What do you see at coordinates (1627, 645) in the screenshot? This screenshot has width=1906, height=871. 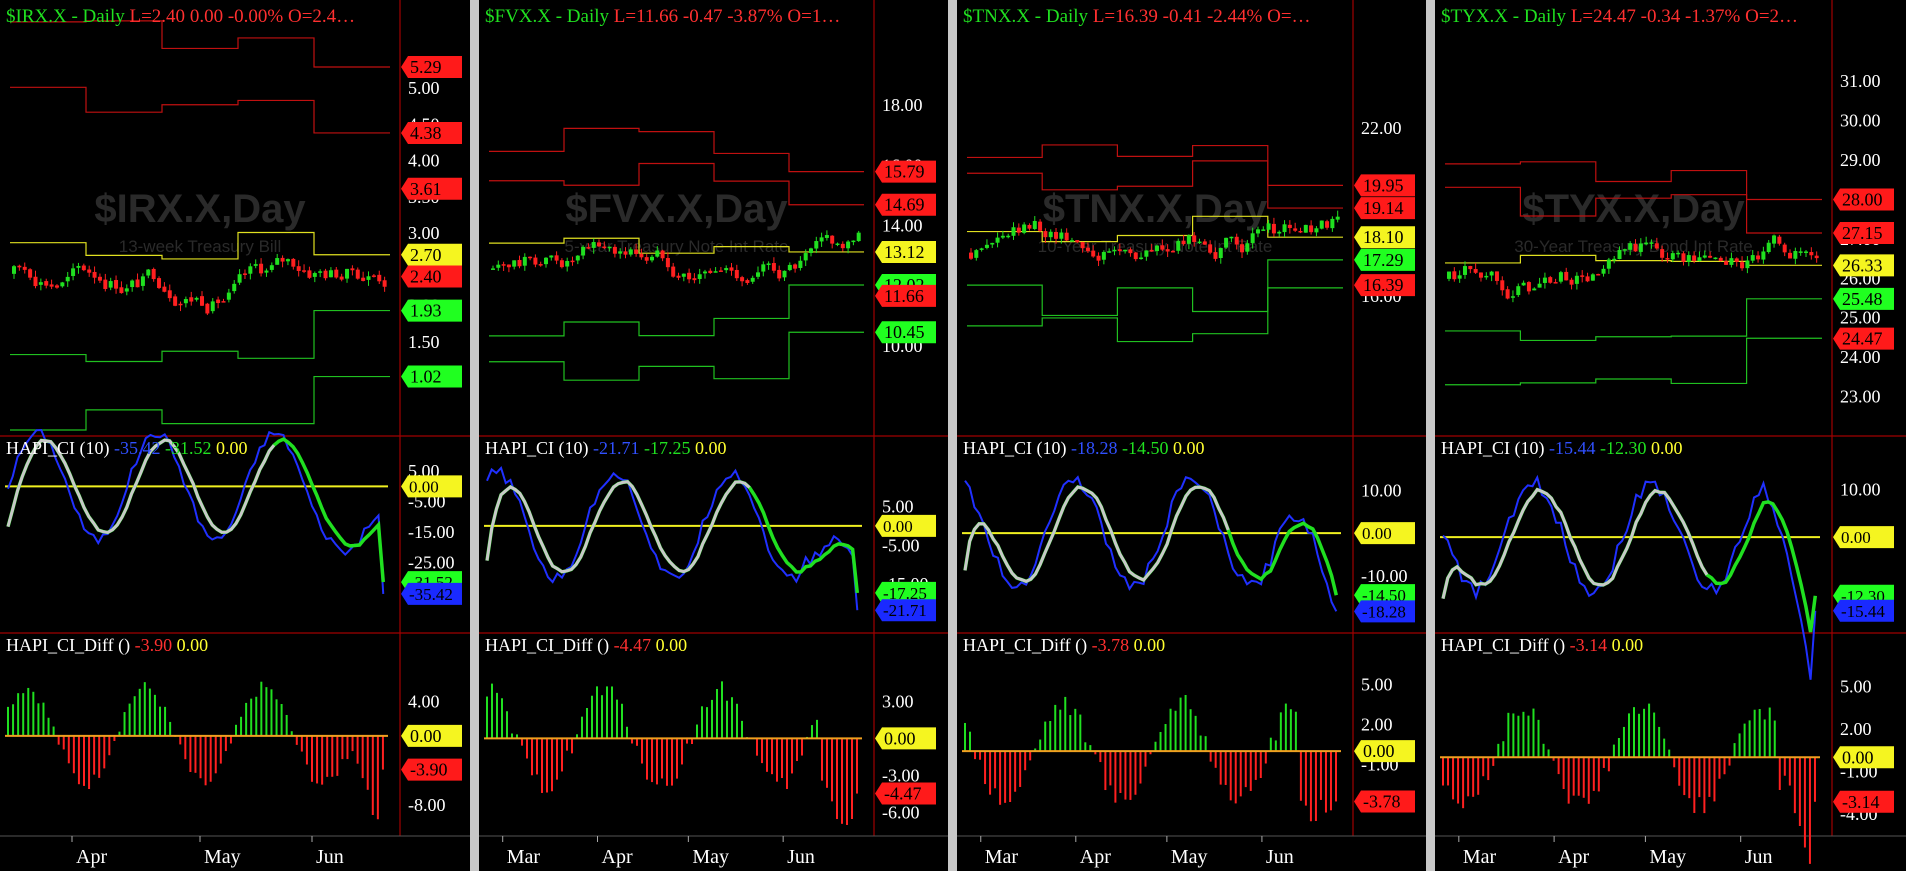 I see `diff-header-v2: 0.00` at bounding box center [1627, 645].